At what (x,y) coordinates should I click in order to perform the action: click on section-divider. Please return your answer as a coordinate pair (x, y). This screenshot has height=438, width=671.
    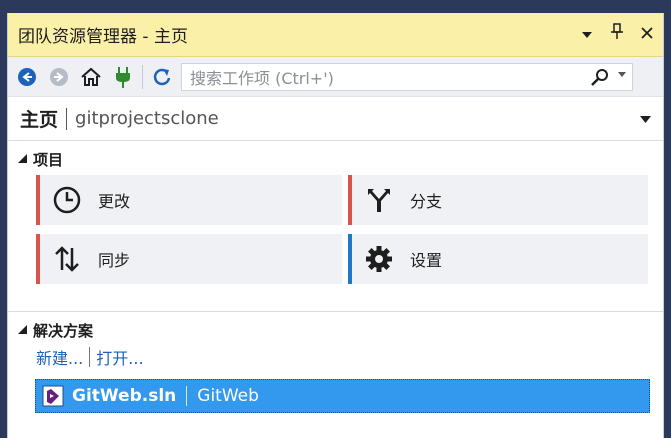
    Looking at the image, I should click on (335, 311).